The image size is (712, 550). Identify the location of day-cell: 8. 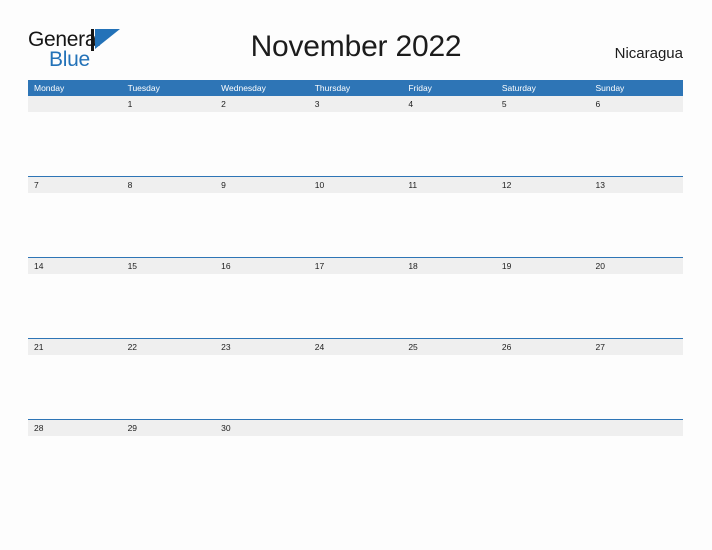
(169, 185).